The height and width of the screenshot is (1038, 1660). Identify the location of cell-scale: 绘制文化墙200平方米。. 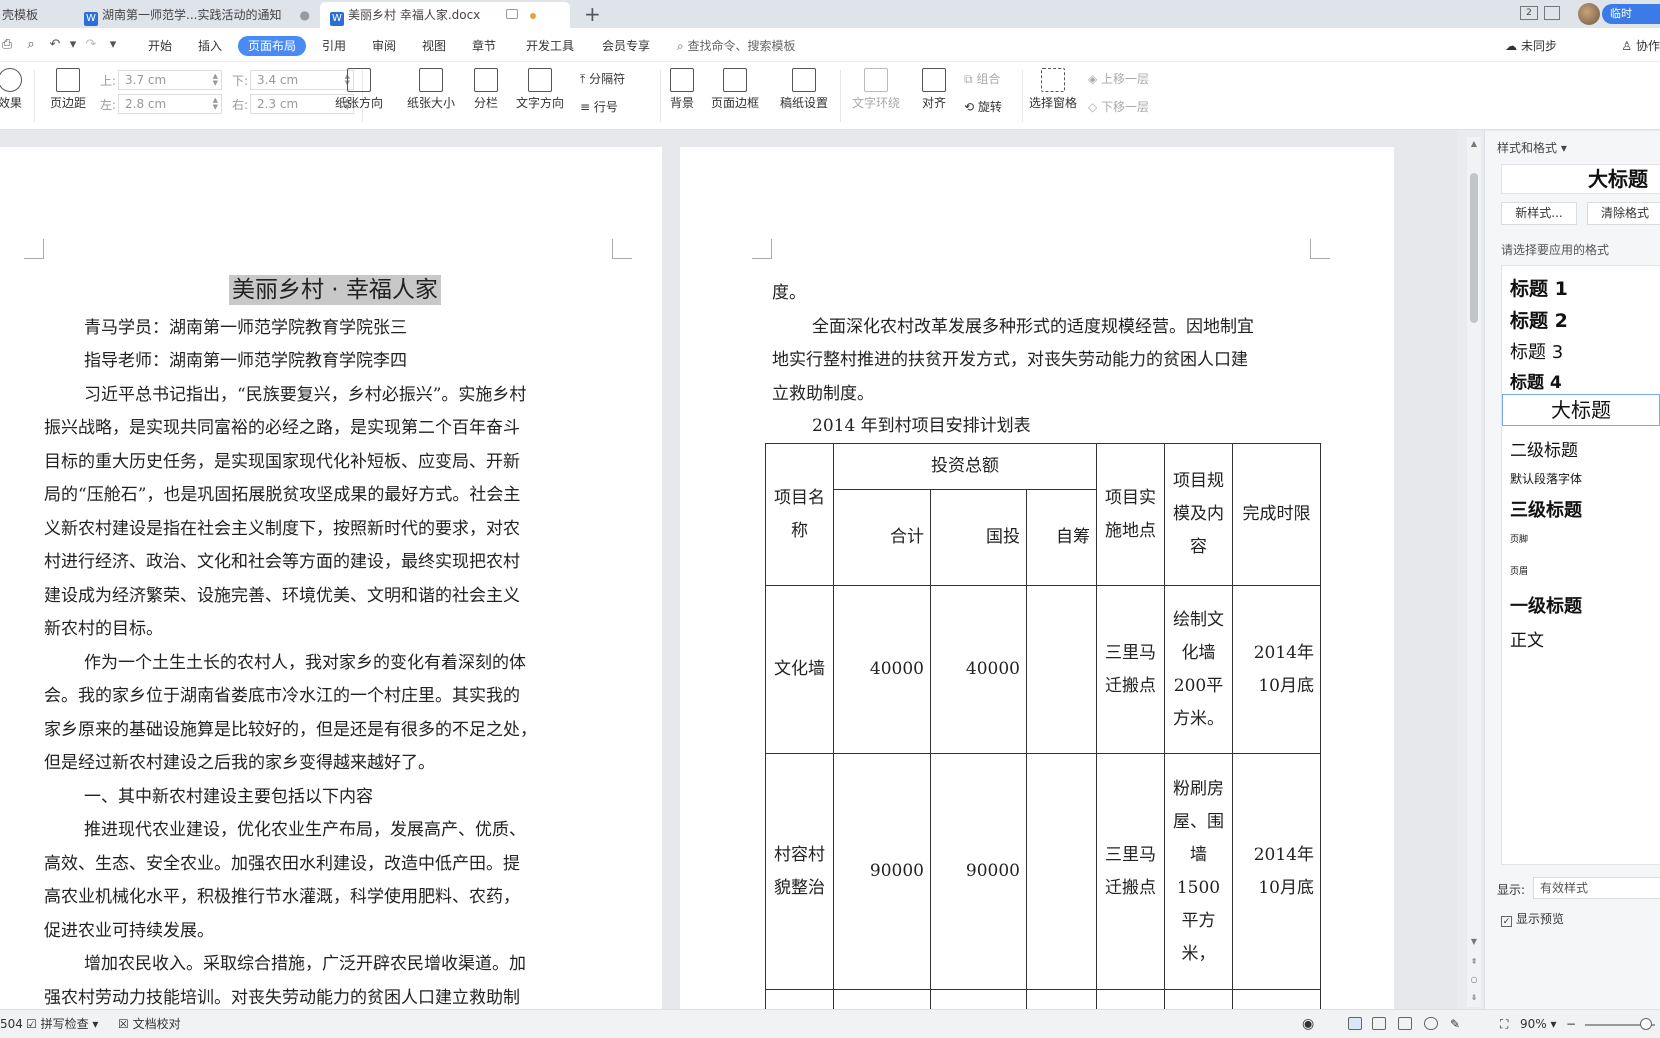
(1198, 669).